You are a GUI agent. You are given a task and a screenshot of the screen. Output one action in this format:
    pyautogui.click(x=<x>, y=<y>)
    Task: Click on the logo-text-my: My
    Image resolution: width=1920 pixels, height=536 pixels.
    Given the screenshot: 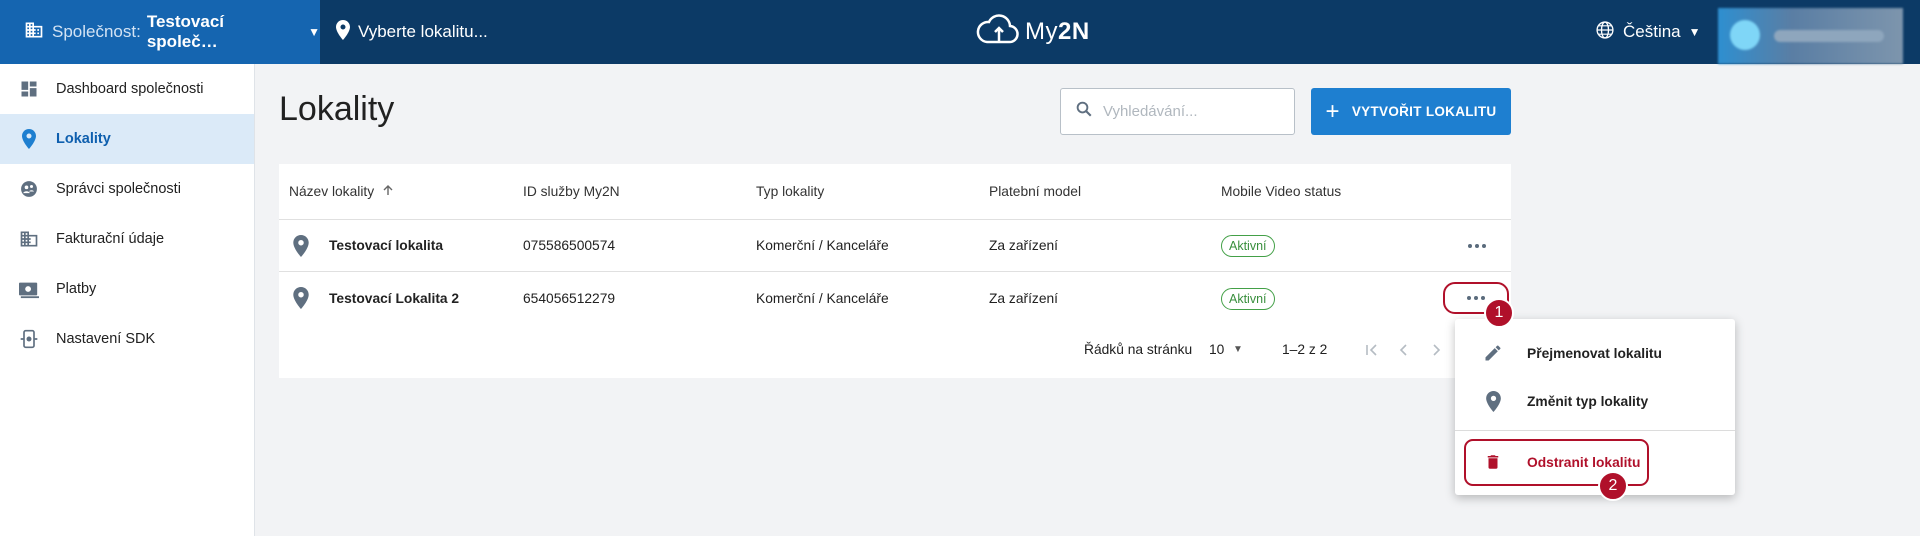 What is the action you would take?
    pyautogui.click(x=1041, y=31)
    